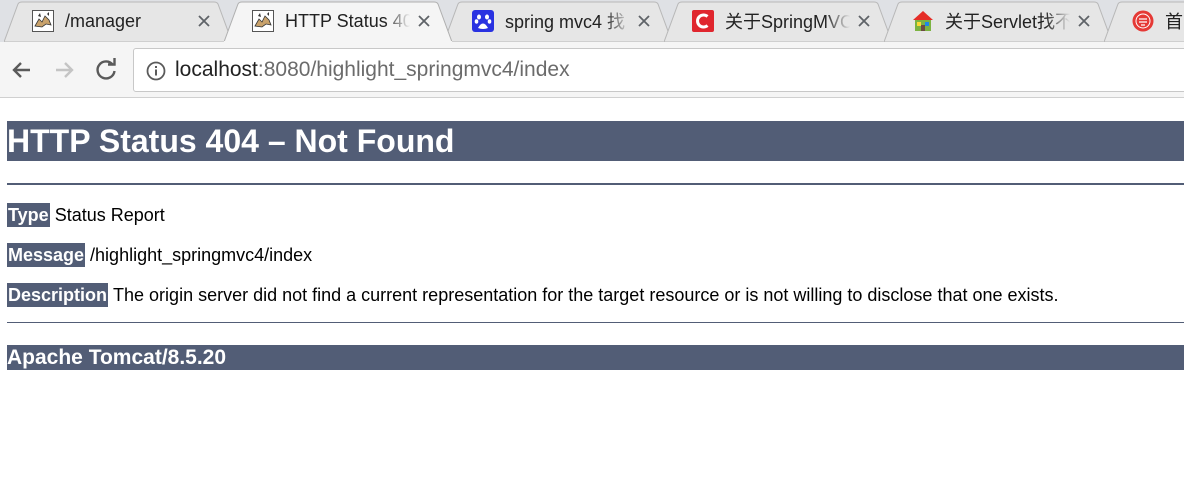 The height and width of the screenshot is (477, 1184). I want to click on tab-title: HTTP Status 404 – Not Found, so click(347, 20).